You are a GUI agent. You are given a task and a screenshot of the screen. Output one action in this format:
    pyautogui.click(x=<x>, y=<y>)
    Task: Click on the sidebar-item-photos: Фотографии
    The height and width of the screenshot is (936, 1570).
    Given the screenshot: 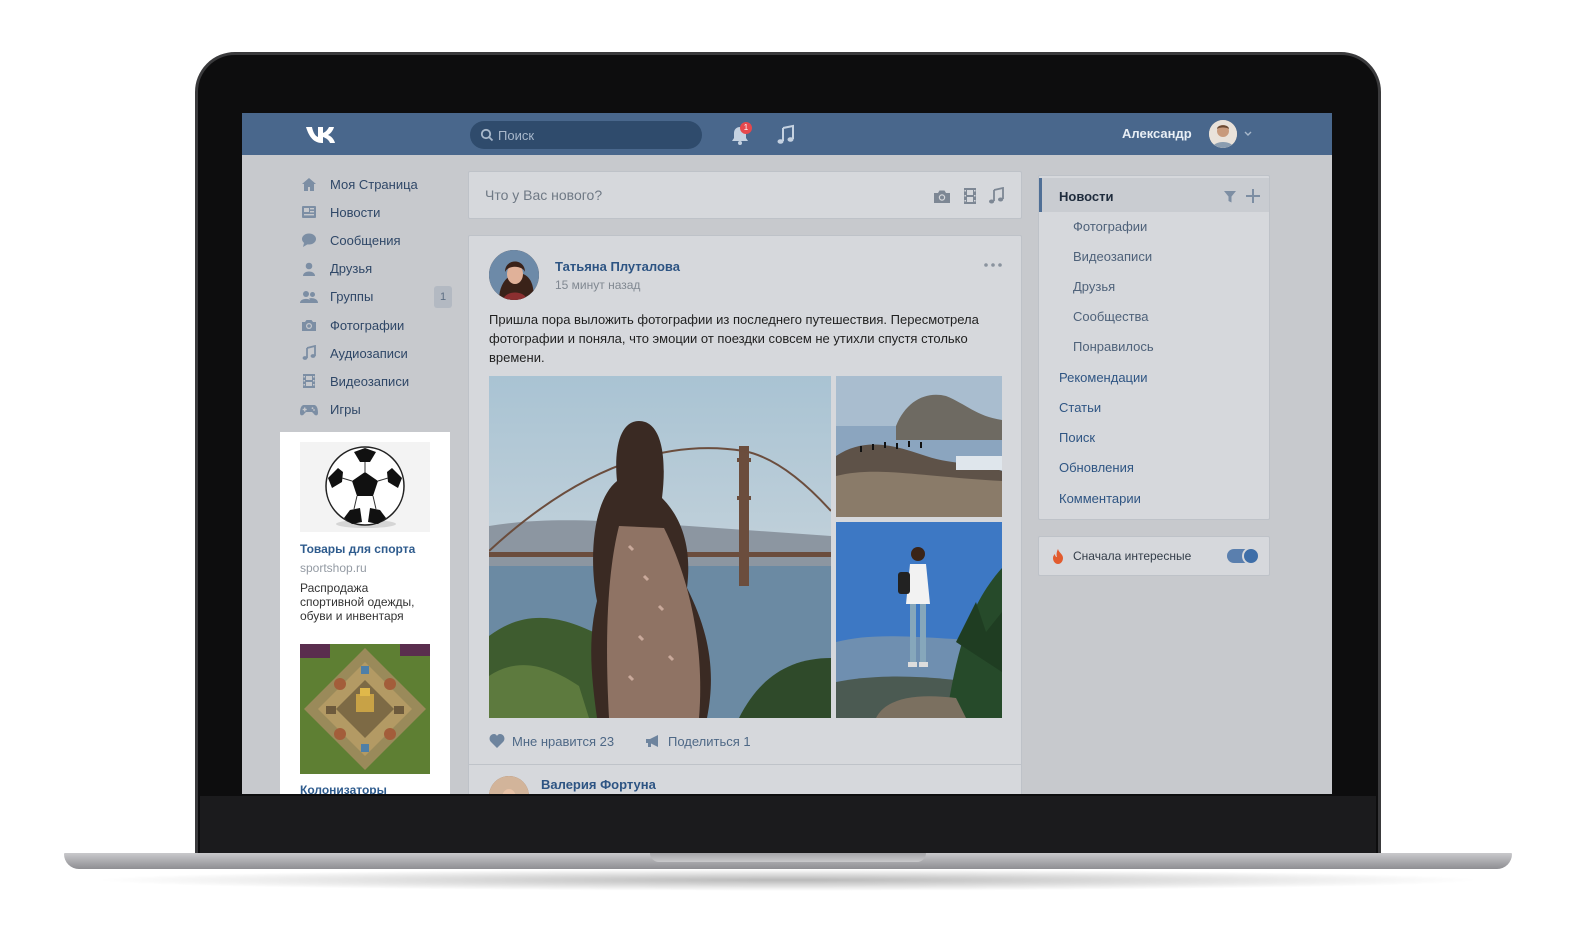 What is the action you would take?
    pyautogui.click(x=380, y=325)
    